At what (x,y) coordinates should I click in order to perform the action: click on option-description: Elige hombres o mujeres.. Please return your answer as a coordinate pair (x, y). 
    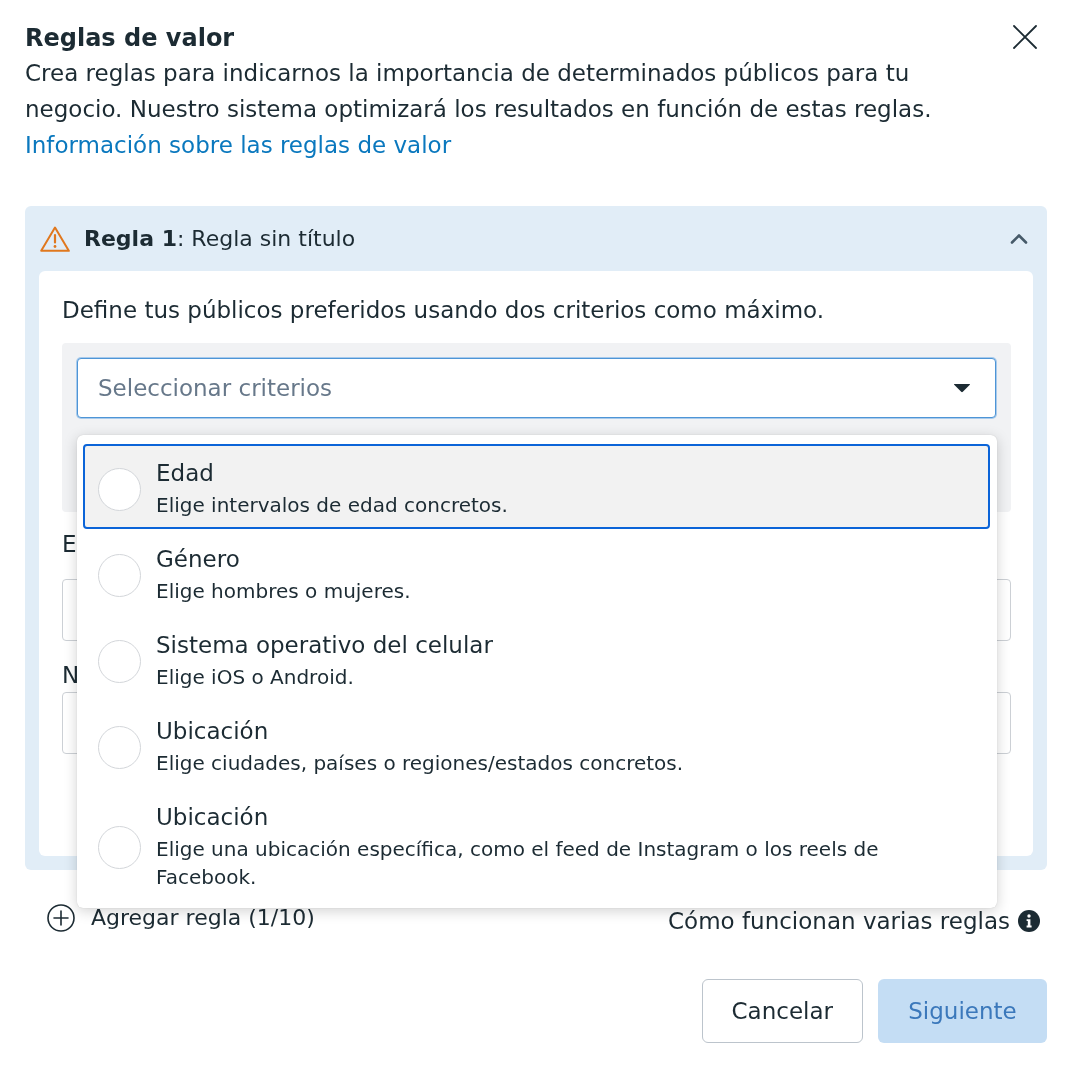
    Looking at the image, I should click on (283, 591).